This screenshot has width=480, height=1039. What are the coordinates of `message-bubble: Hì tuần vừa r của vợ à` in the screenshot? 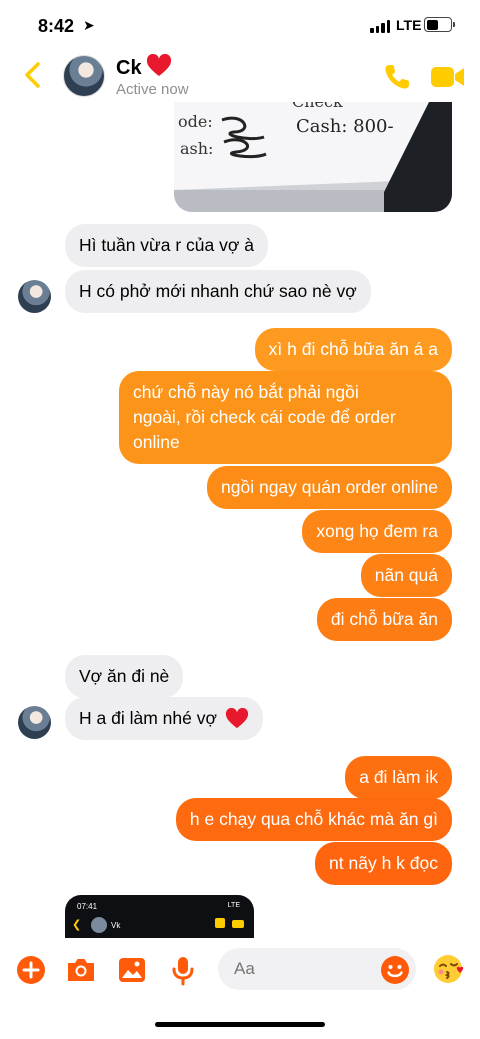 It's located at (166, 245).